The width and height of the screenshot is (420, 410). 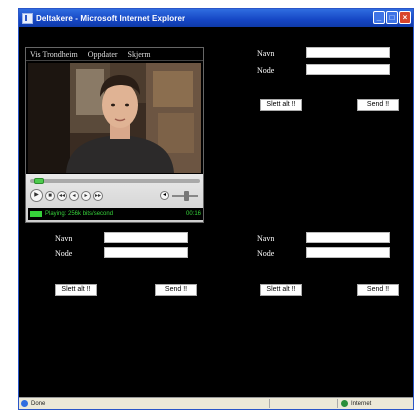 I want to click on player-status-text: Playing: 256k bits/second, so click(x=79, y=214).